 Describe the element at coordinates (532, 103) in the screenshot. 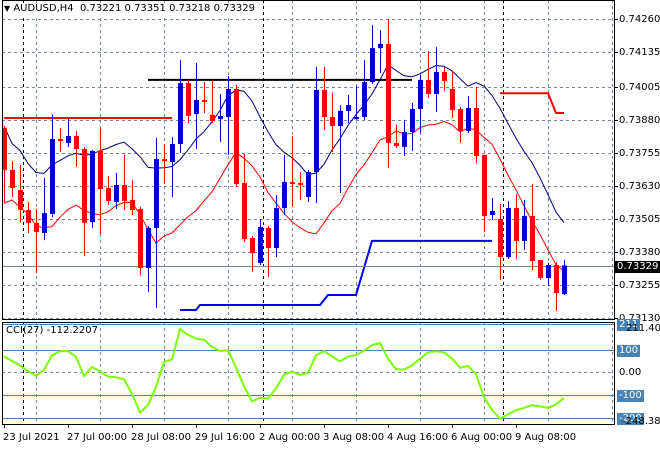

I see `level-line-red` at that location.